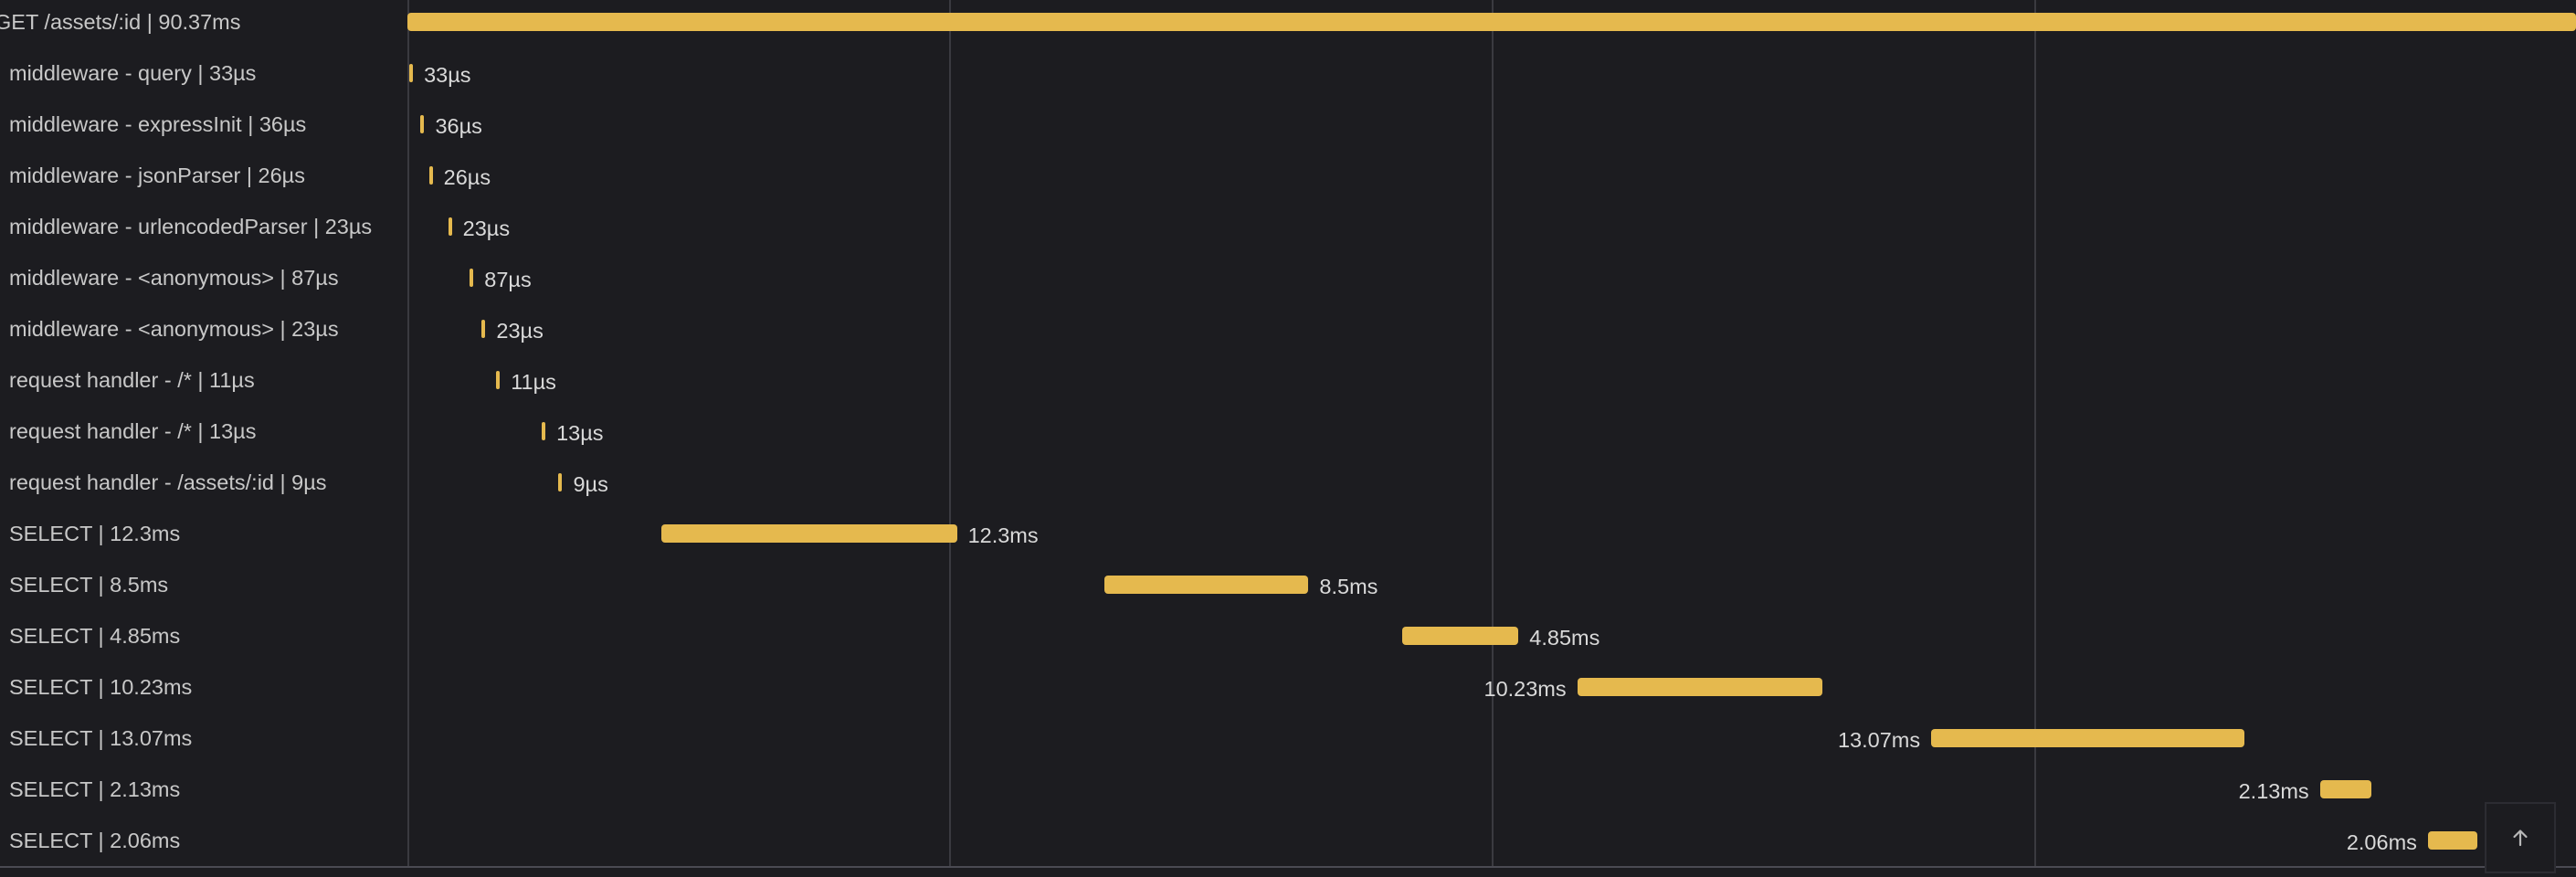 The width and height of the screenshot is (2576, 877). What do you see at coordinates (580, 433) in the screenshot?
I see `span-duration-label: 13µs` at bounding box center [580, 433].